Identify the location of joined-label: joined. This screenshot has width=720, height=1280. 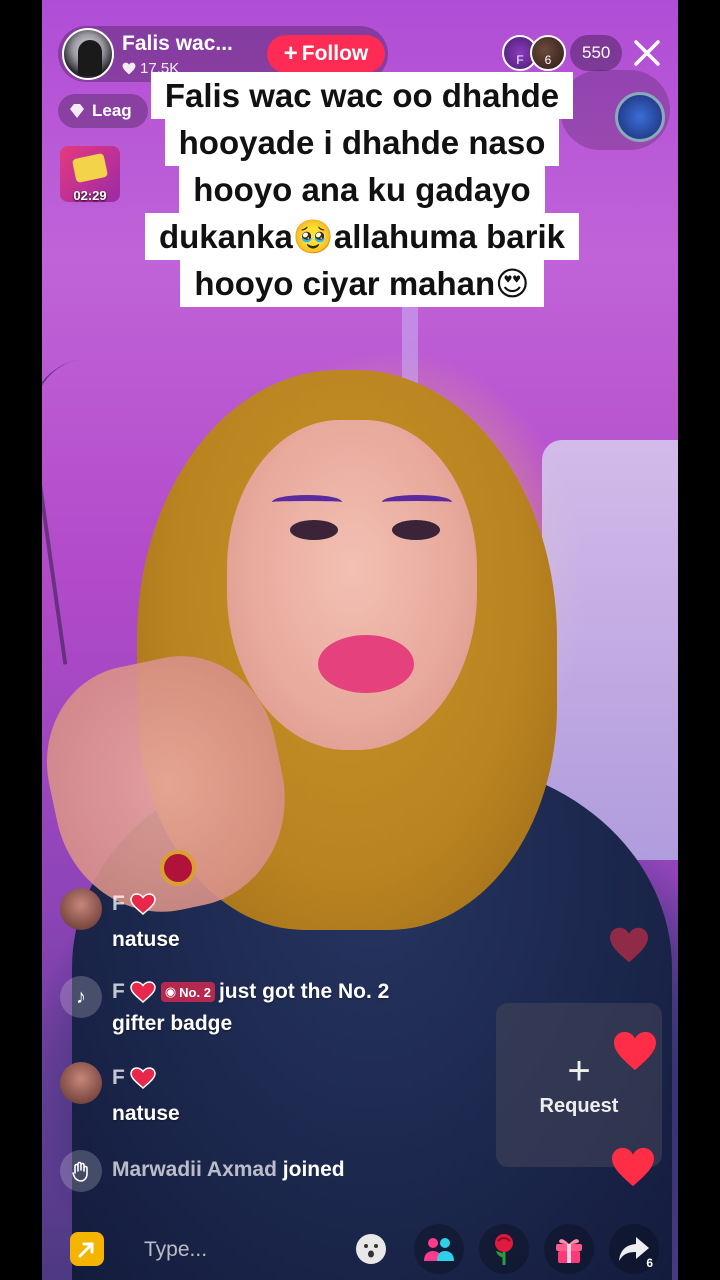
(313, 1169).